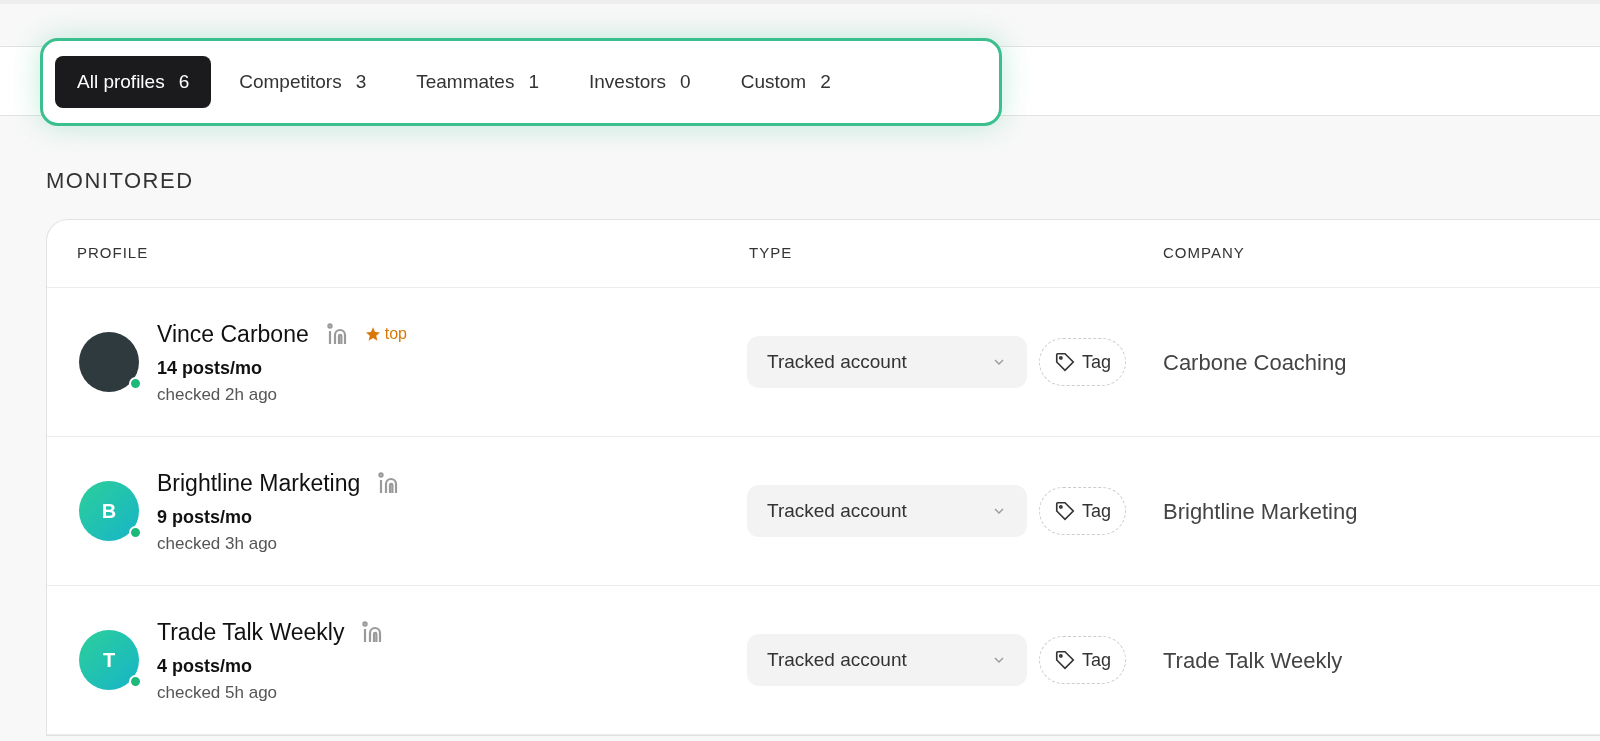 The height and width of the screenshot is (741, 1600). I want to click on posts-count: 4 posts/mo, so click(205, 666).